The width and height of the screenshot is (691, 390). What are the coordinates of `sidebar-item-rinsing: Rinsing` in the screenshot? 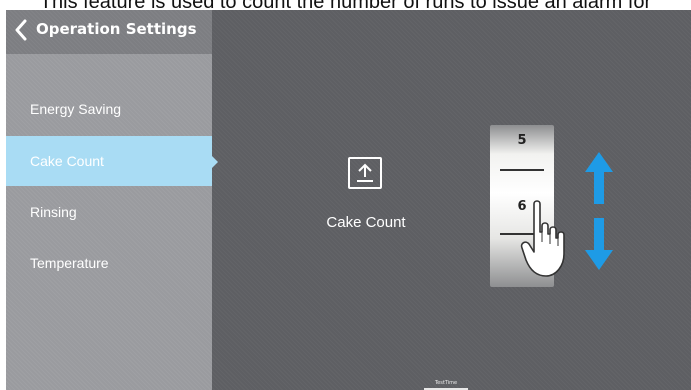 It's located at (109, 212).